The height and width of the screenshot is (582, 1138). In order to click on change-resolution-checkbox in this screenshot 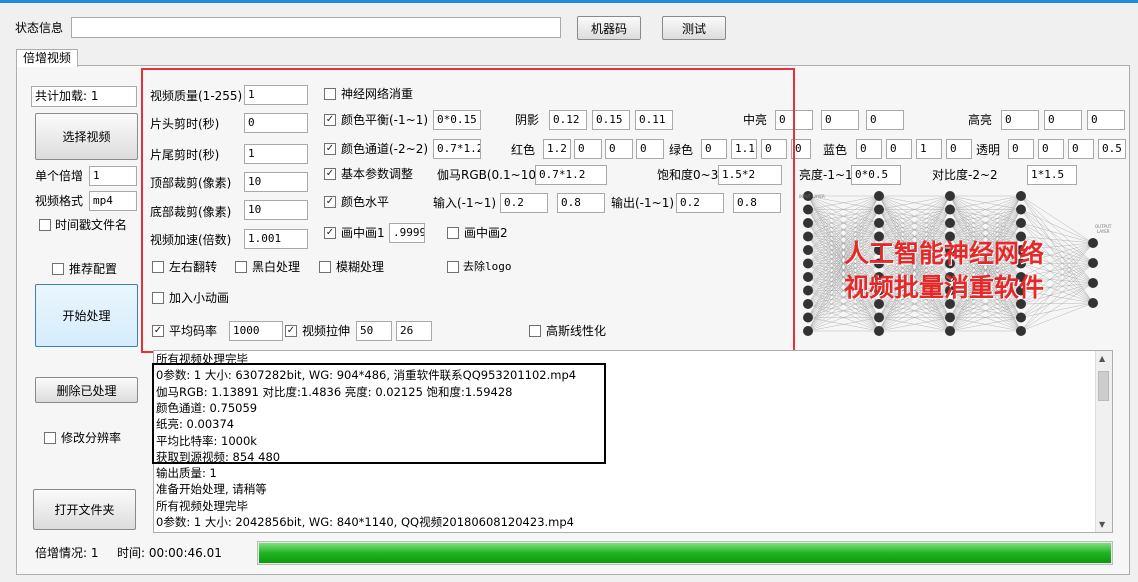, I will do `click(50, 438)`.